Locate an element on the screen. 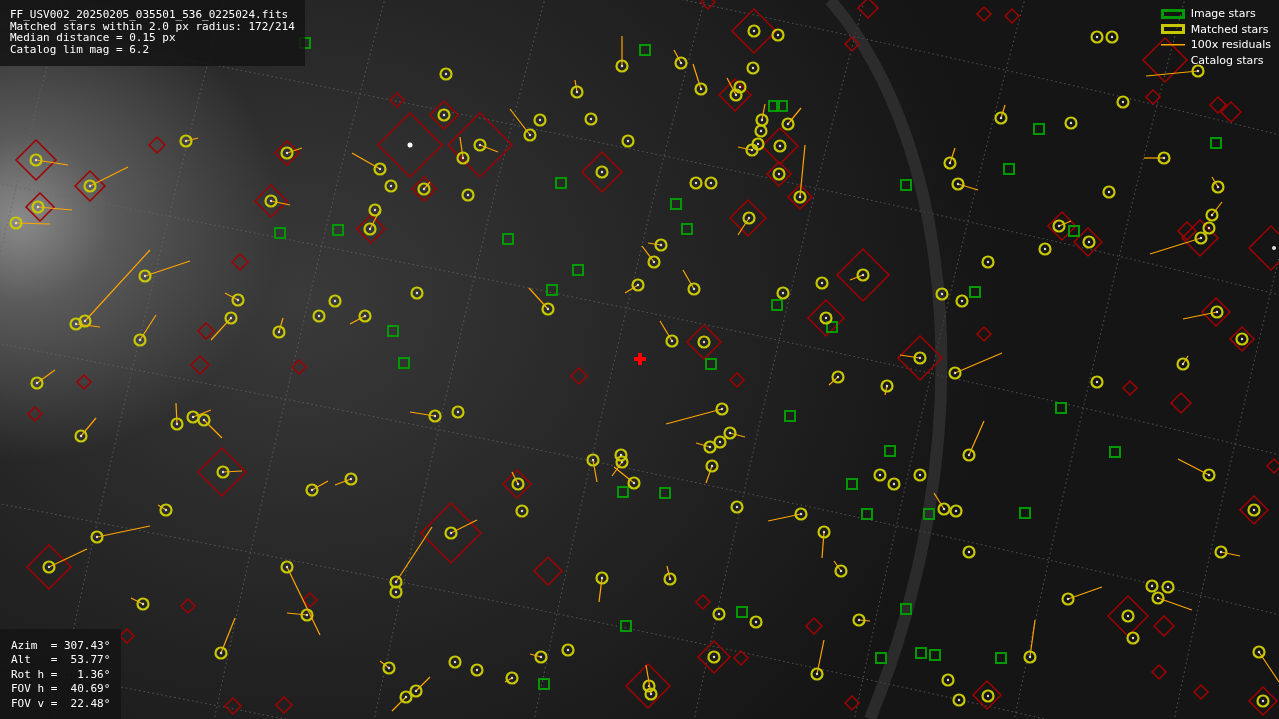 This screenshot has height=719, width=1279. info-text: Matched stars within 2.0 px radius: 172/214 is located at coordinates (152, 26).